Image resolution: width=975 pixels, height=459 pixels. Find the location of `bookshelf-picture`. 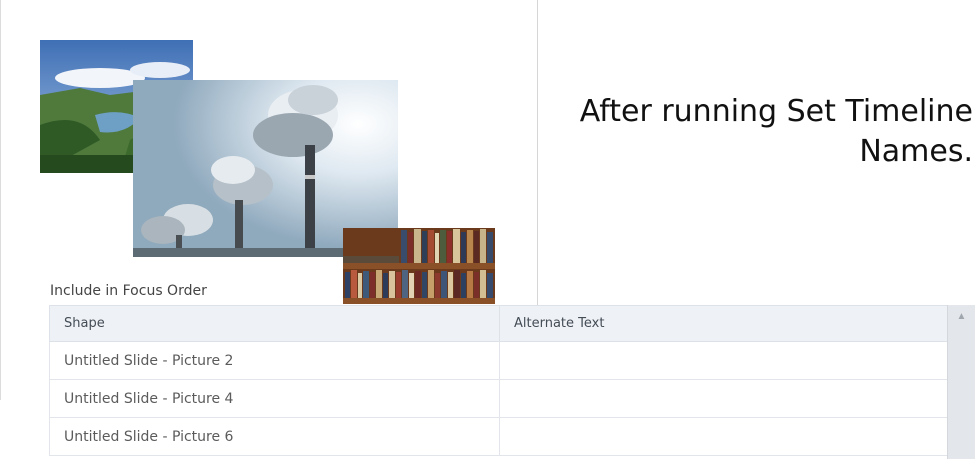

bookshelf-picture is located at coordinates (419, 266).